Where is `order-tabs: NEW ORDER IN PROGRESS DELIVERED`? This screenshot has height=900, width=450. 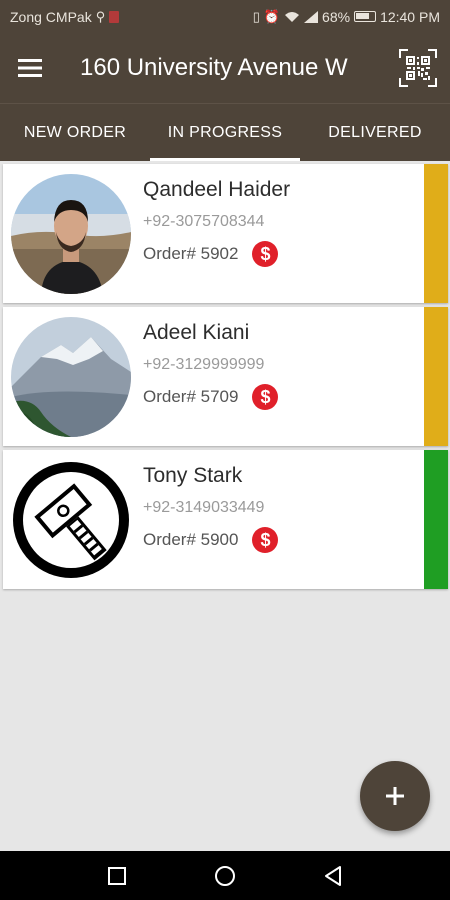 order-tabs: NEW ORDER IN PROGRESS DELIVERED is located at coordinates (225, 132).